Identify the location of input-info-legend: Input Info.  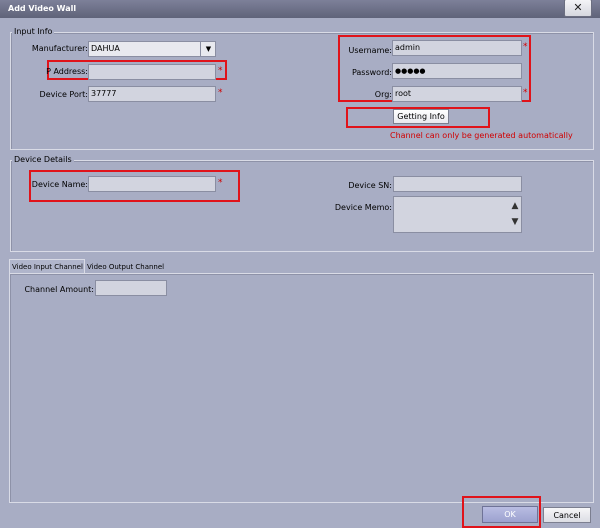
(33, 31).